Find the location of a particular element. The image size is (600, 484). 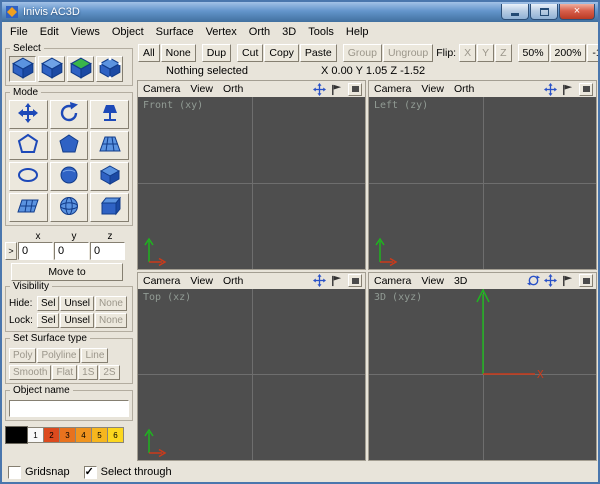

move-to-button: Move to is located at coordinates (67, 272).